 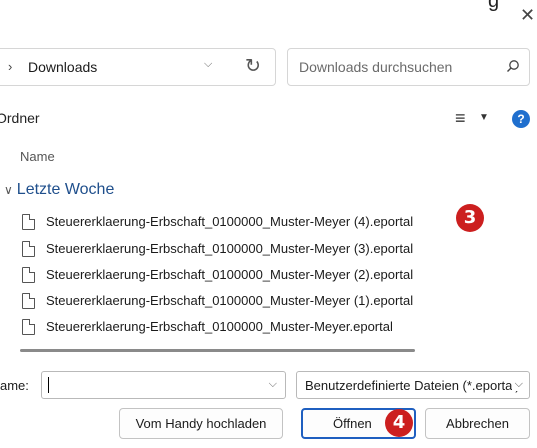 I want to click on help-icon: ?, so click(x=521, y=119).